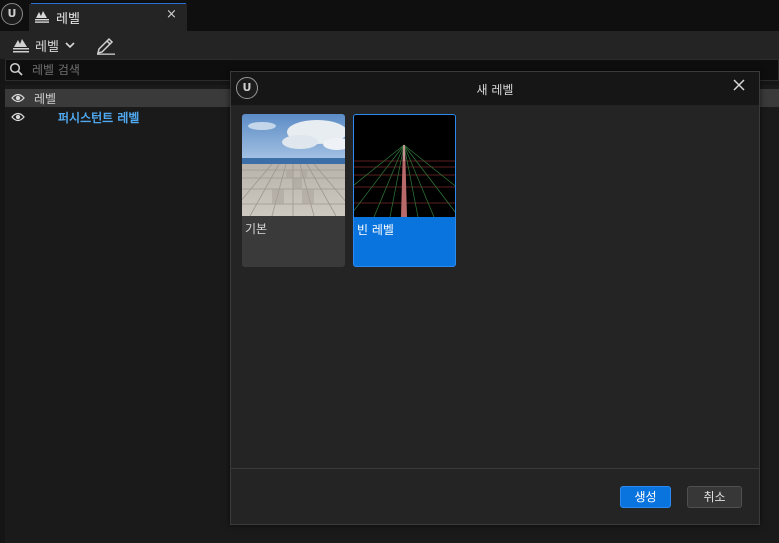 This screenshot has width=779, height=543. I want to click on template-tile-empty: 빈 레벨, so click(404, 190).